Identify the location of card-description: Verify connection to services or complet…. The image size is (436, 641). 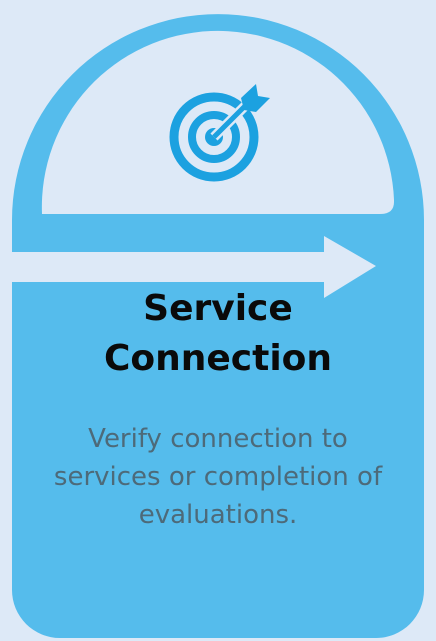
(218, 477).